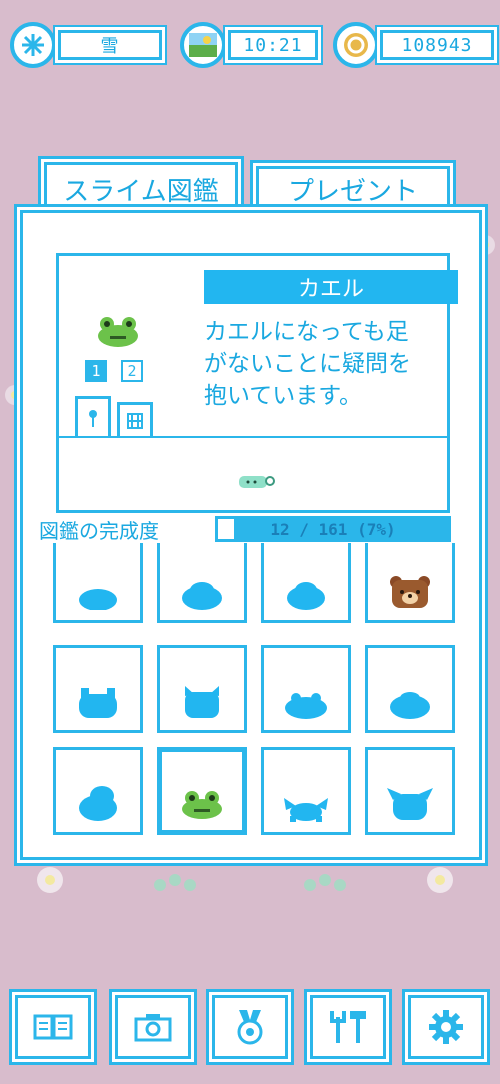 This screenshot has width=500, height=1084. I want to click on page-1-button: 1, so click(96, 371).